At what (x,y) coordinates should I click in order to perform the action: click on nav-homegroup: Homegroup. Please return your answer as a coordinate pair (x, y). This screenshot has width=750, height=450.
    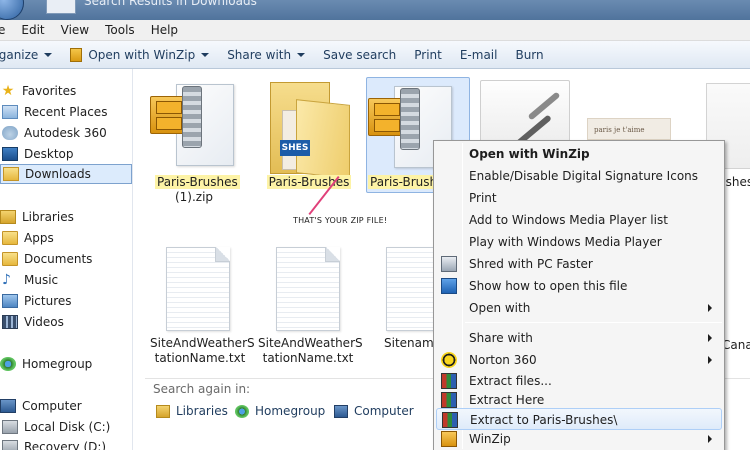
    Looking at the image, I should click on (66, 364).